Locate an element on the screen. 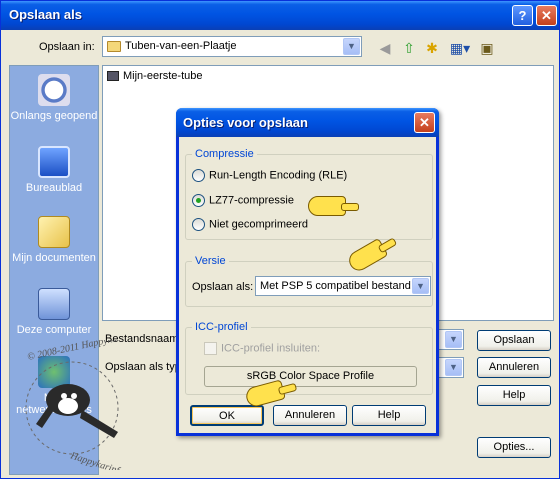 Image resolution: width=560 pixels, height=479 pixels. view-menu-icon: ▦▾ is located at coordinates (460, 48).